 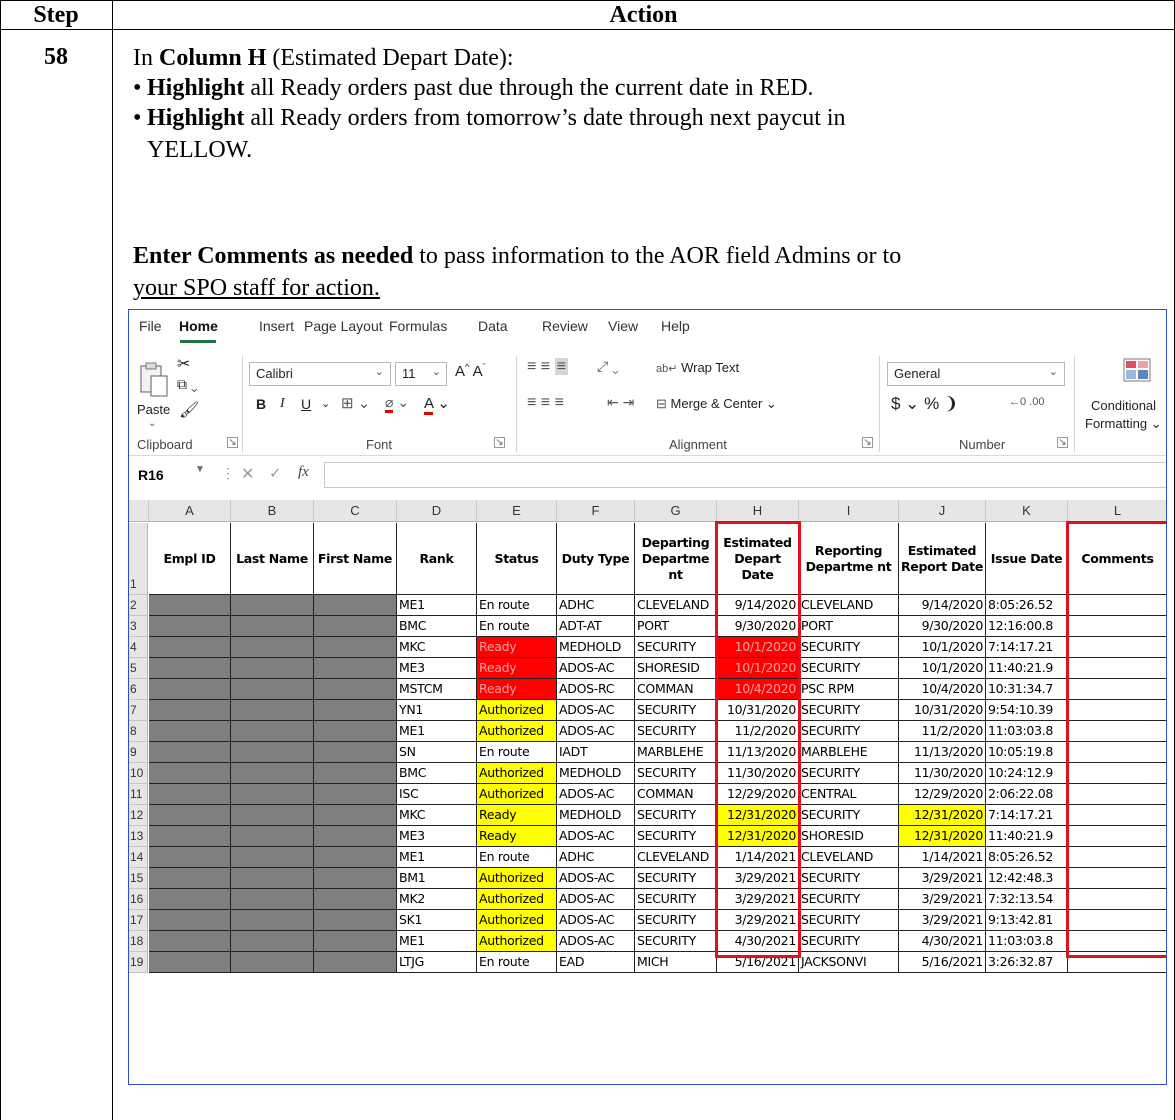 I want to click on insert-function-icon: fx, so click(x=303, y=472).